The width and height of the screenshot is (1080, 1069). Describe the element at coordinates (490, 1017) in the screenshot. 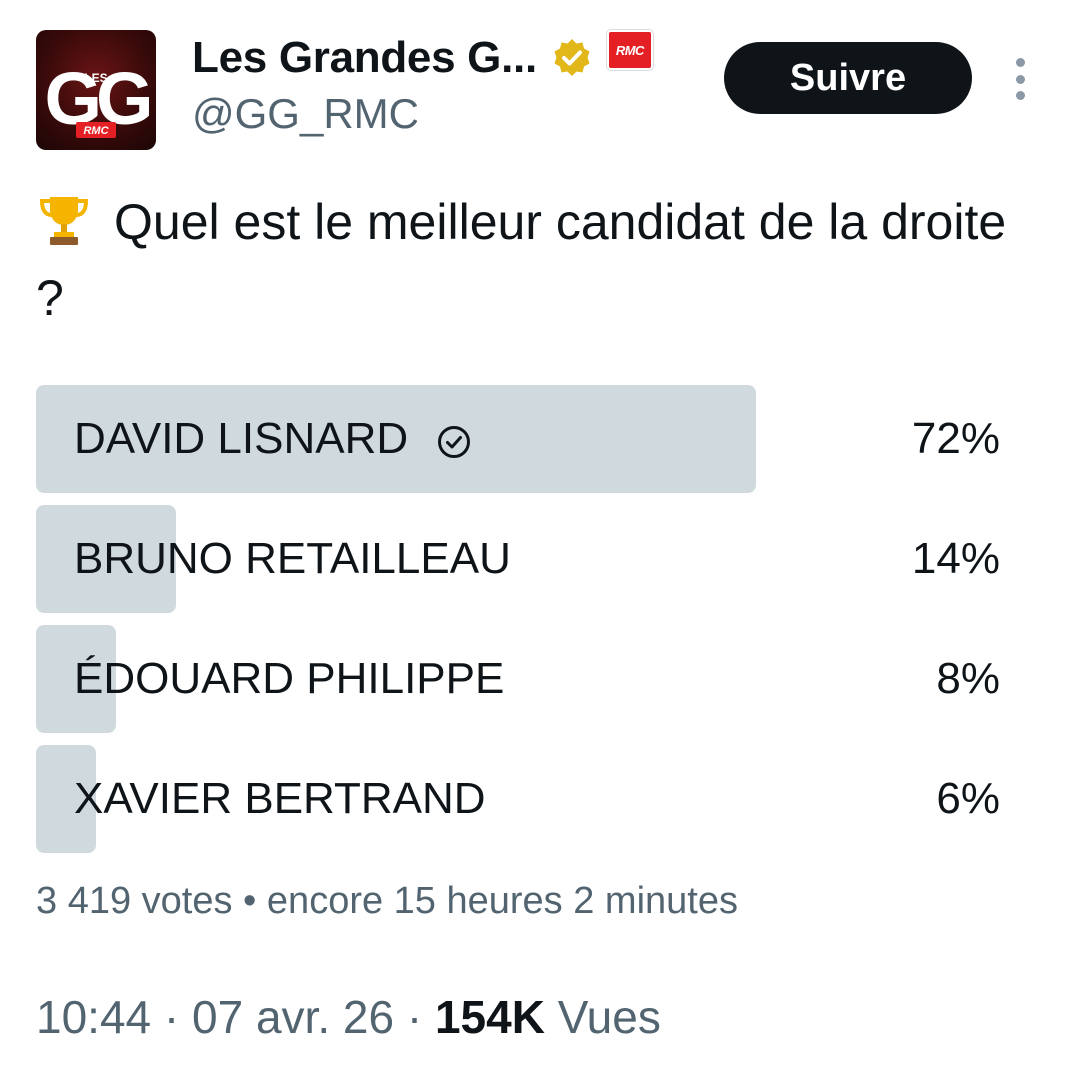

I see `views-count: 154K` at that location.